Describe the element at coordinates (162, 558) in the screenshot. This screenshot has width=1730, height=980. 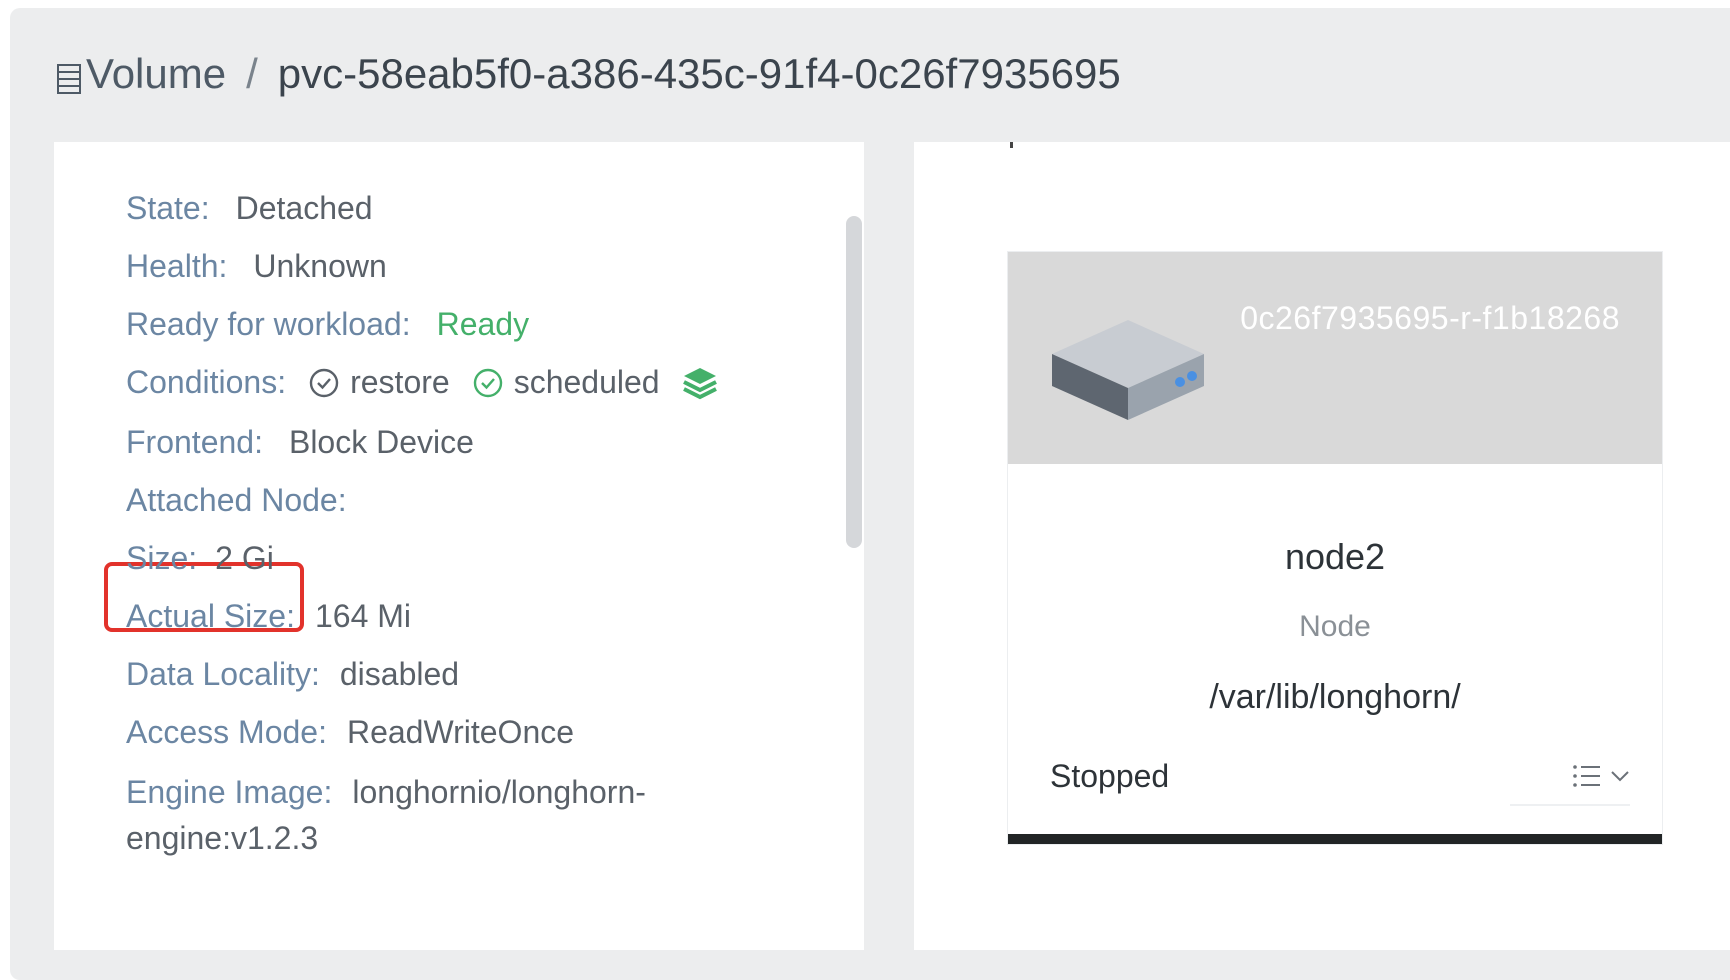
I see `size-label: Size:` at that location.